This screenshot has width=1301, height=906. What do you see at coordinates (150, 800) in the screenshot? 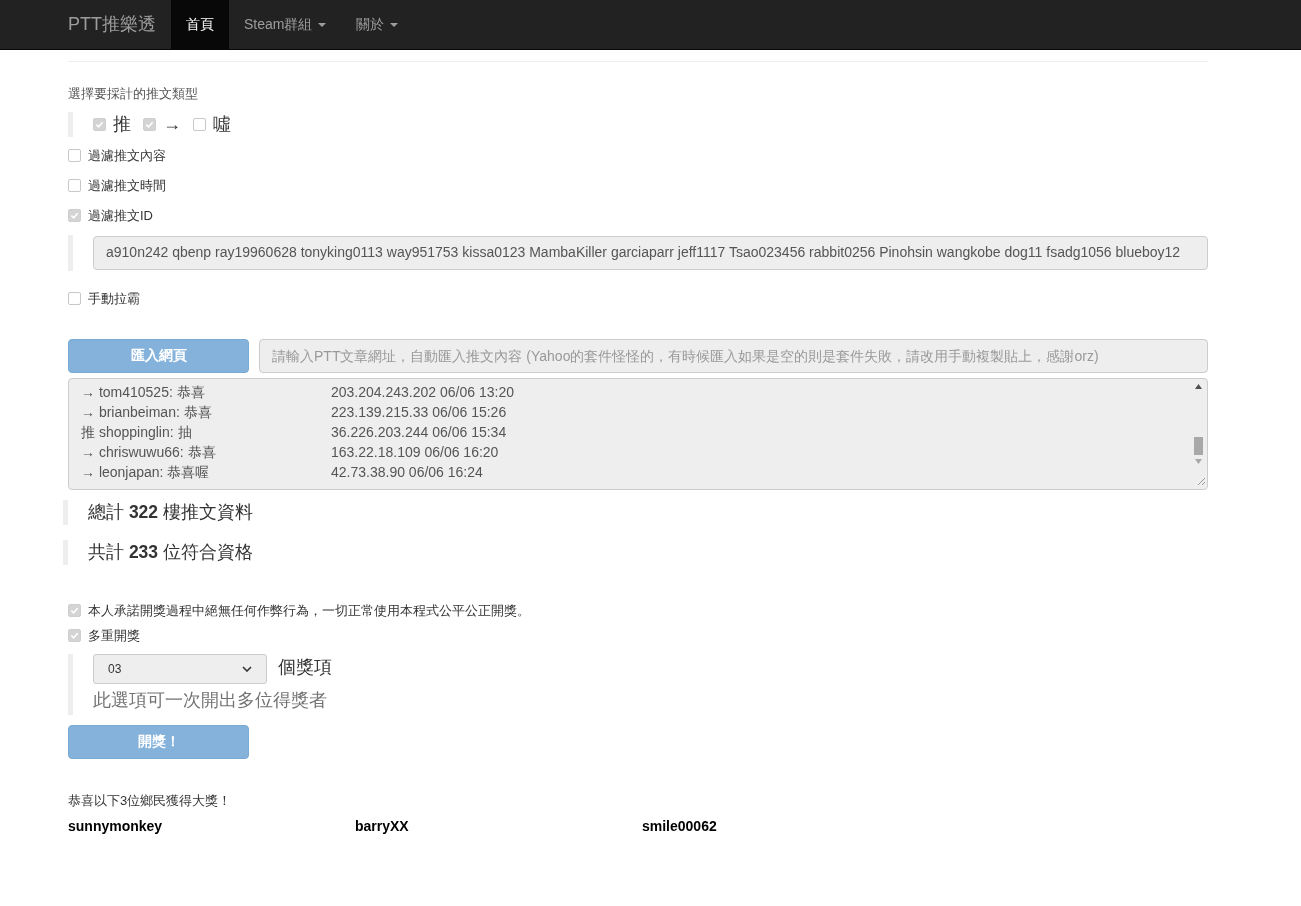
I see `result-title: 恭喜以下3位鄉民獲得大獎！` at bounding box center [150, 800].